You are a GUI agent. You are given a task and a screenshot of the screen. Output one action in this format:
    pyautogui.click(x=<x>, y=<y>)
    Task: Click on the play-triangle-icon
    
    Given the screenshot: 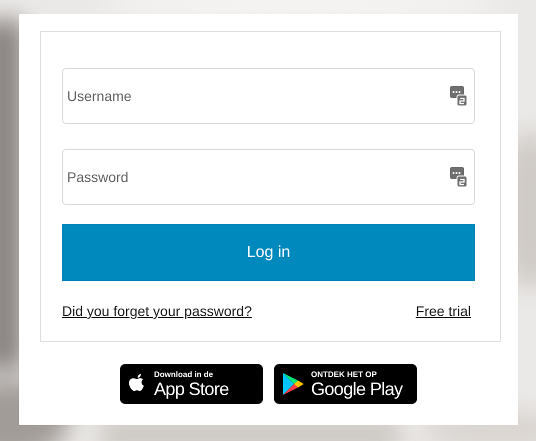 What is the action you would take?
    pyautogui.click(x=293, y=384)
    